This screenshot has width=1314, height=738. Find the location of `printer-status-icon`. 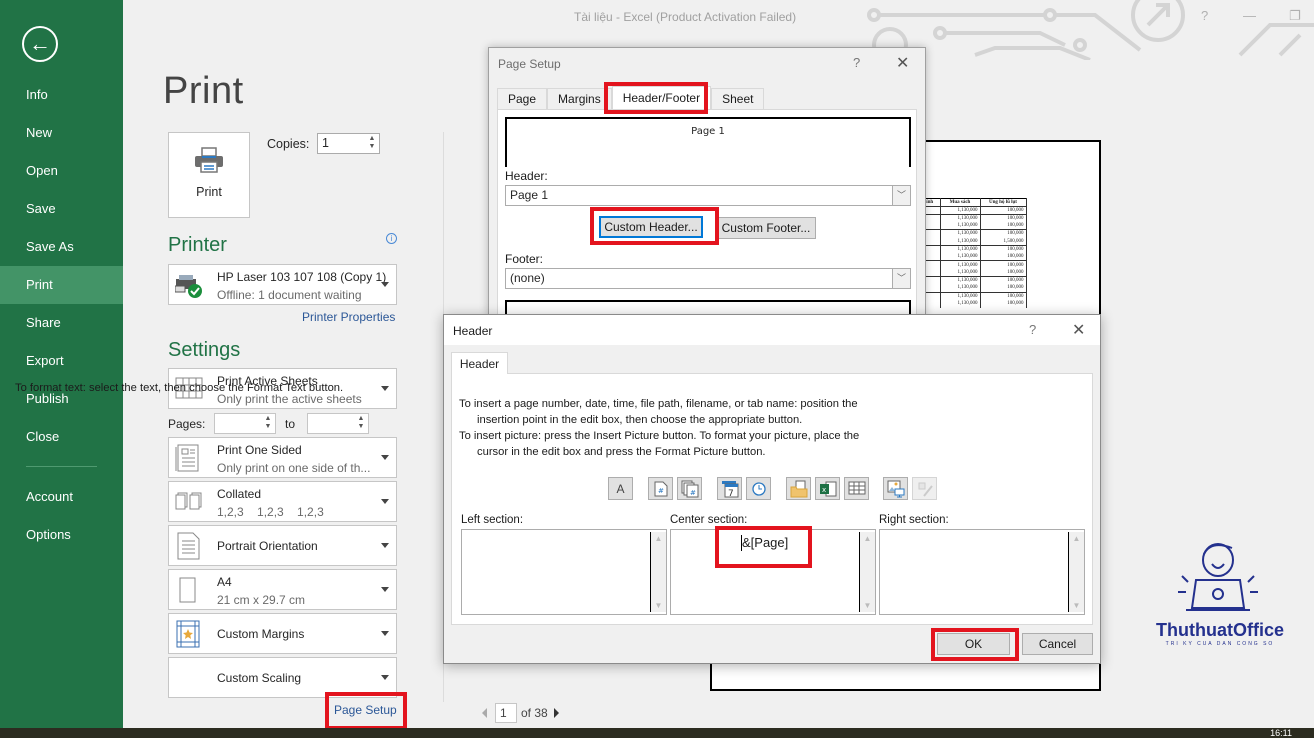

printer-status-icon is located at coordinates (188, 286).